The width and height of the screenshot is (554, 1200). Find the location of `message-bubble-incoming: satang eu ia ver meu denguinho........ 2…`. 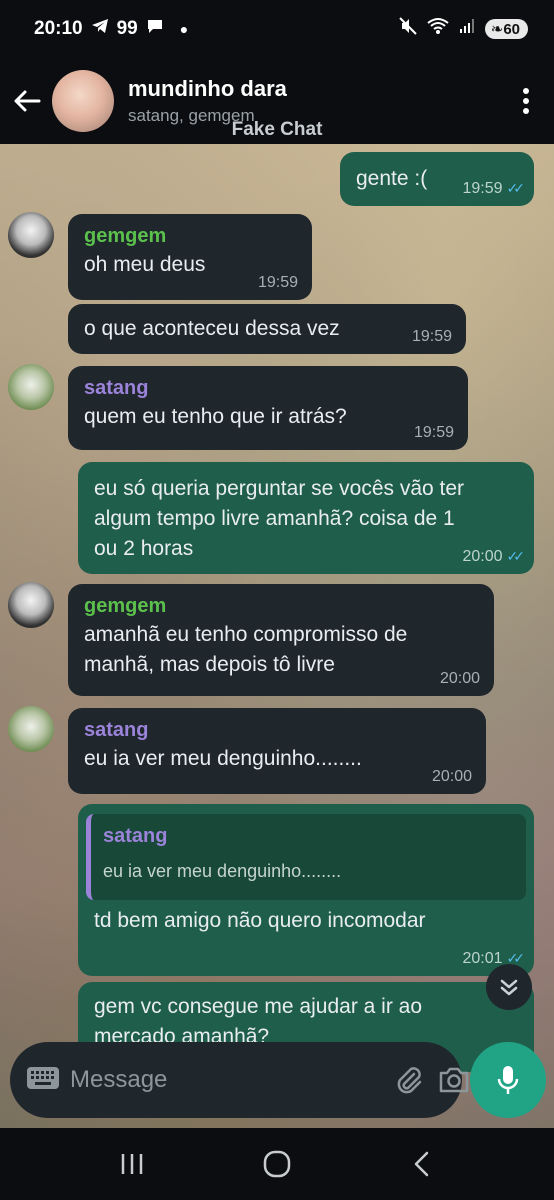

message-bubble-incoming: satang eu ia ver meu denguinho........ 2… is located at coordinates (277, 751).